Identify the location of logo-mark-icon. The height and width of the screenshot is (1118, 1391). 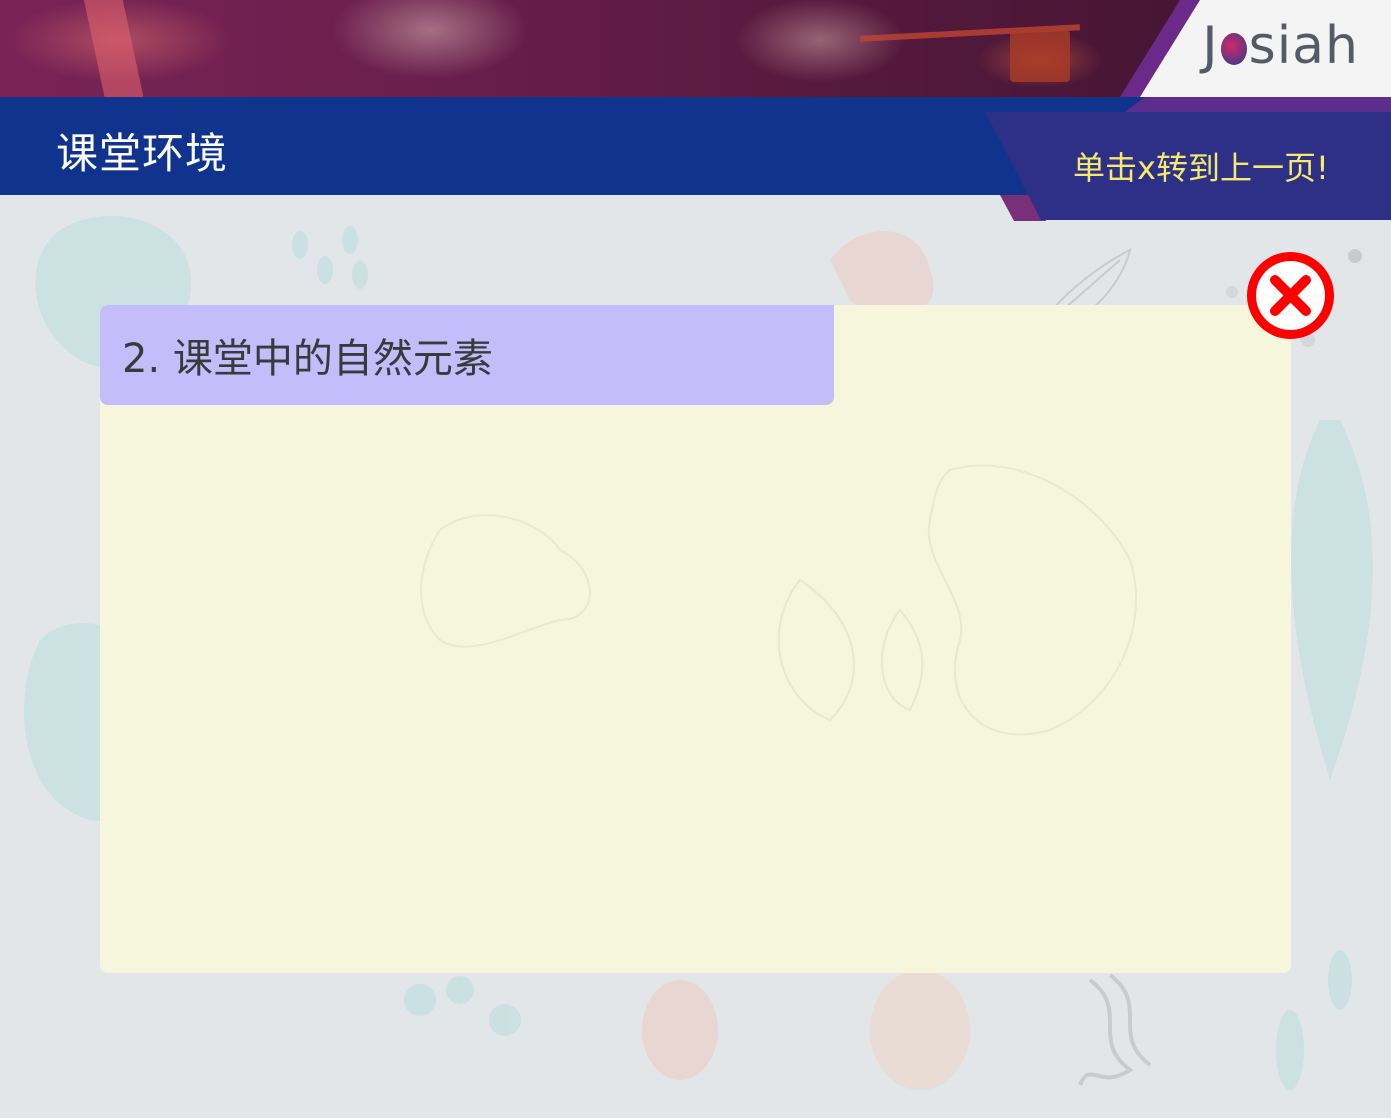
(1233, 49).